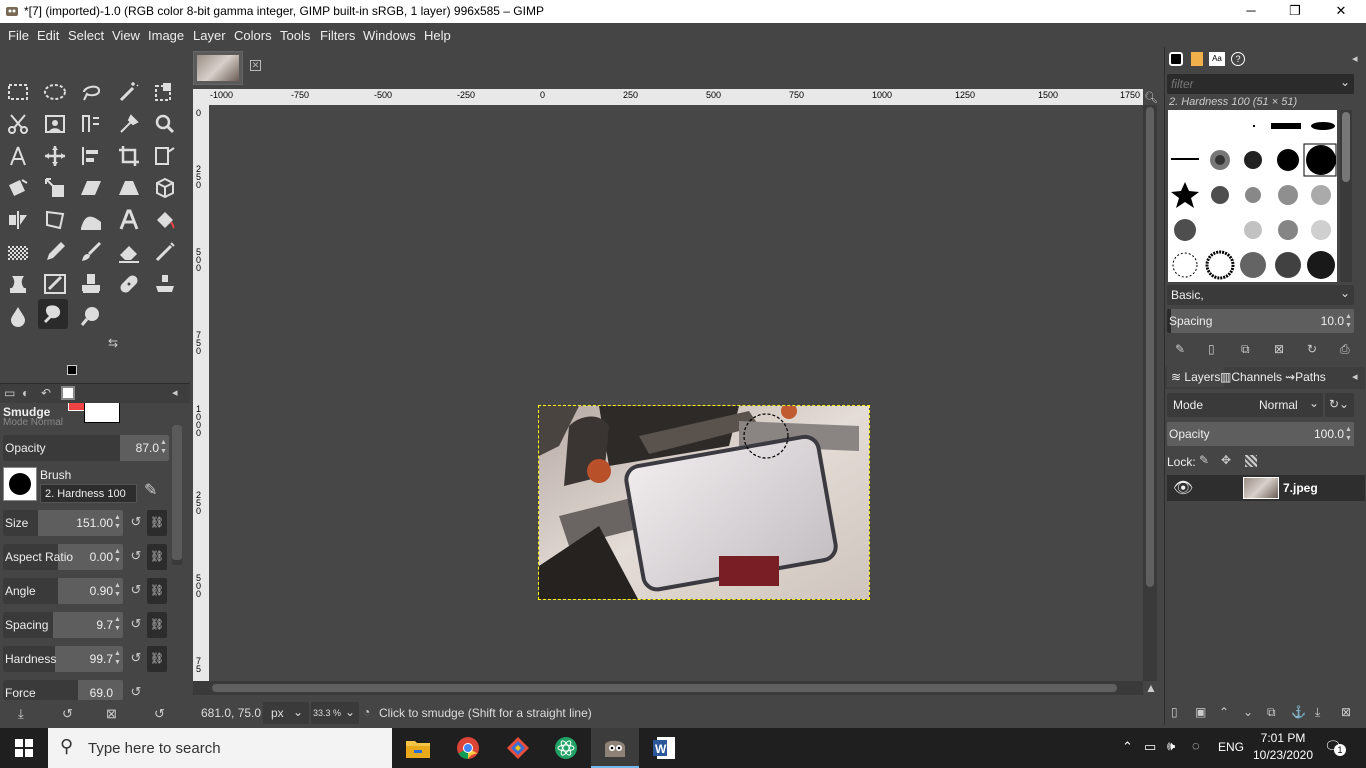 This screenshot has width=1366, height=768. I want to click on restore-options-icon: ↺, so click(67, 714).